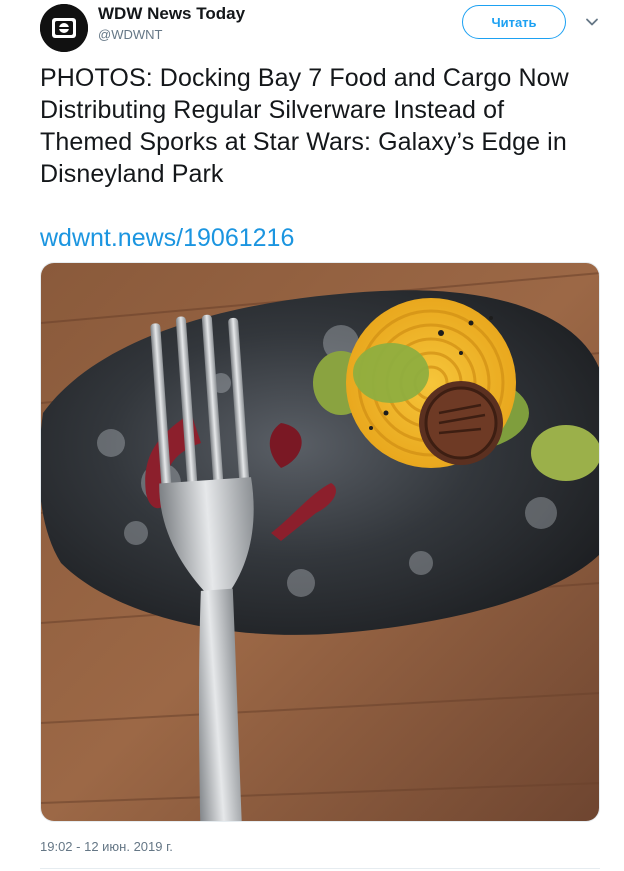 The width and height of the screenshot is (624, 871). Describe the element at coordinates (592, 22) in the screenshot. I see `chevron-down-icon` at that location.